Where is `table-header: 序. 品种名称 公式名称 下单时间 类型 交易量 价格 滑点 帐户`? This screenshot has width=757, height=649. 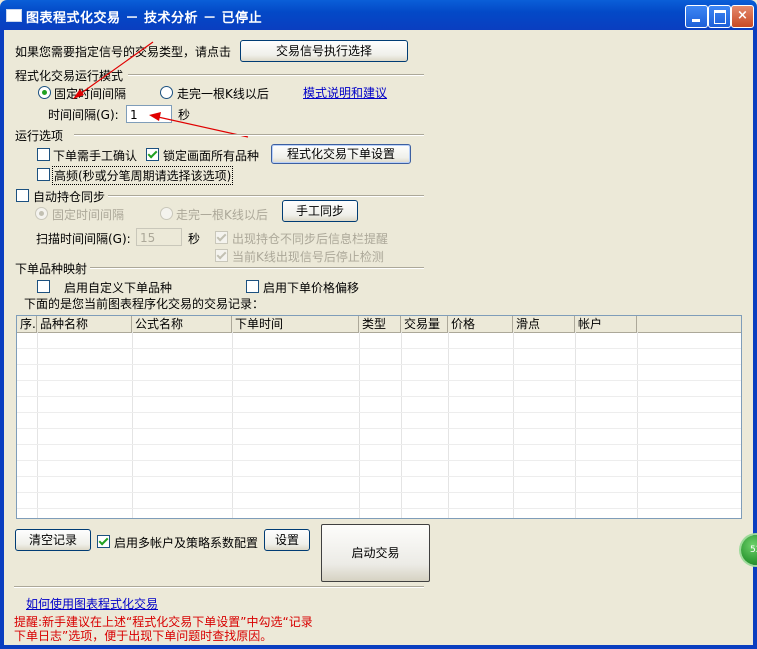
table-header: 序. 品种名称 公式名称 下单时间 类型 交易量 价格 滑点 帐户 is located at coordinates (379, 324).